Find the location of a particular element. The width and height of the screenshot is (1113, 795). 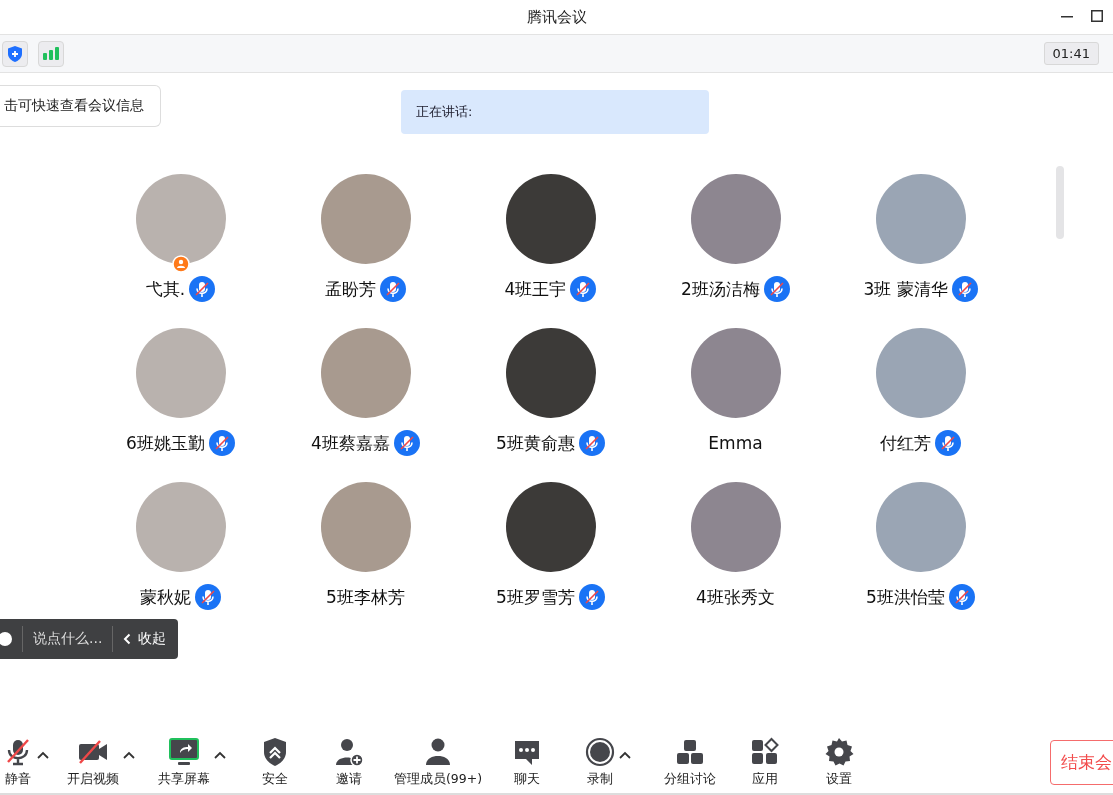

security-shield-button is located at coordinates (15, 53).